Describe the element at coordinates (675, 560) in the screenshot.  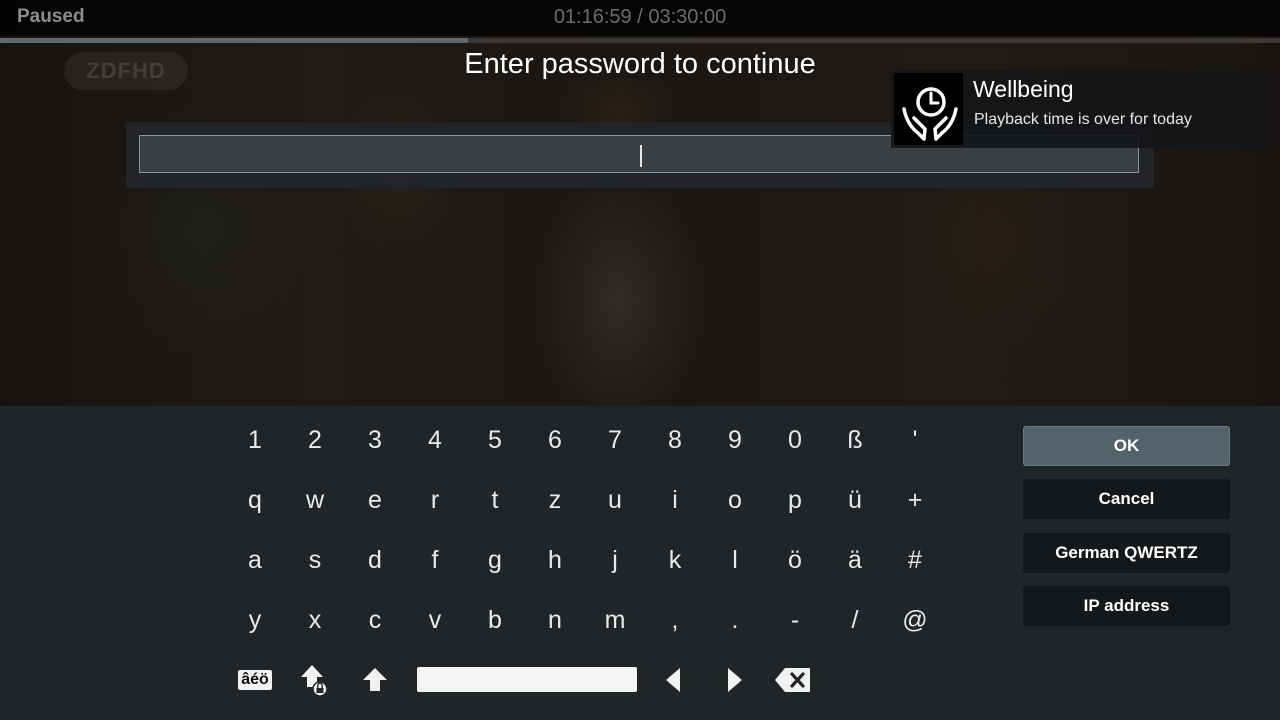
I see `key: k` at that location.